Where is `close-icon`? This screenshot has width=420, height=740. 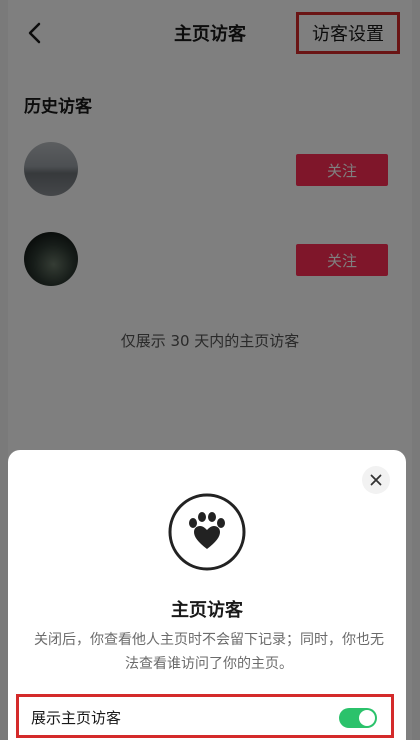
close-icon is located at coordinates (376, 480).